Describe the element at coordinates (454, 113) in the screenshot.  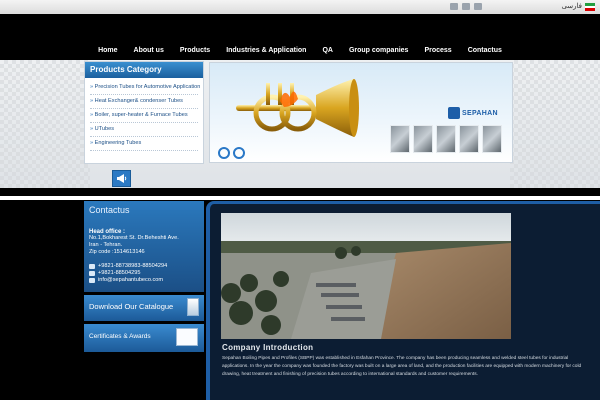
I see `sepahan-mark-icon` at that location.